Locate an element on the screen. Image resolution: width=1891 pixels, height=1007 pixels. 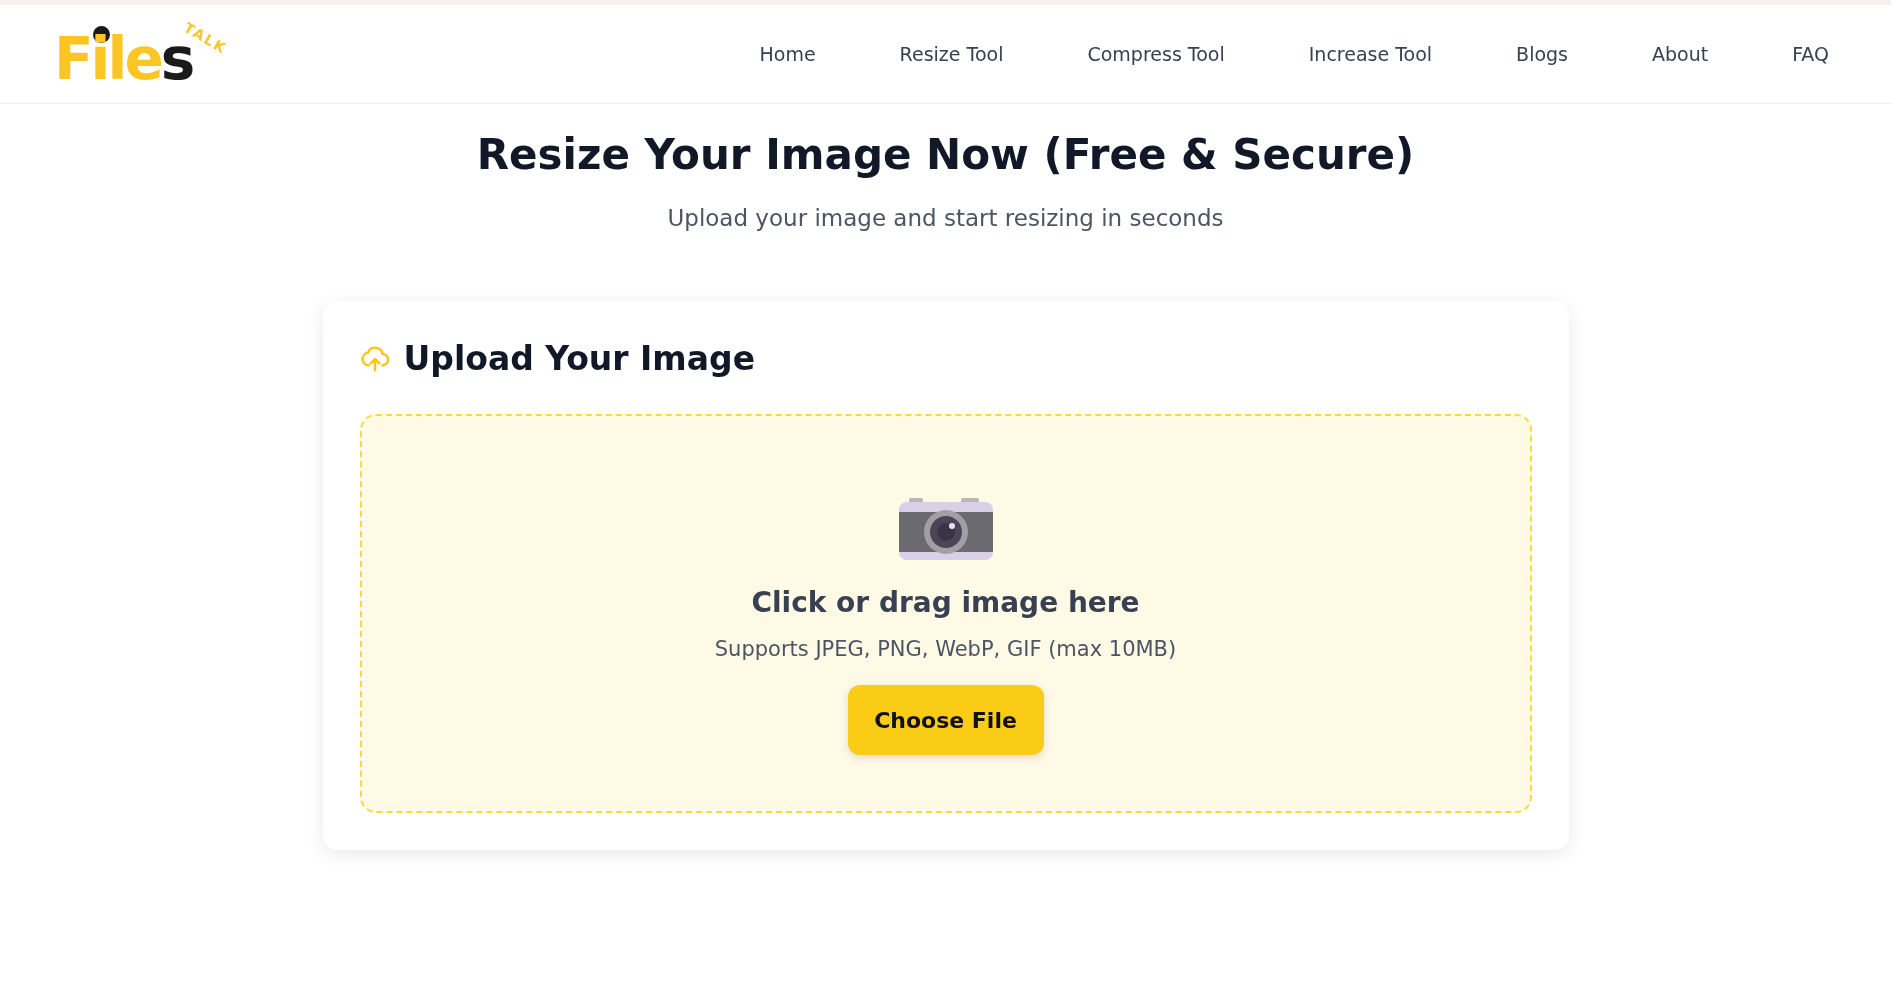
nav-link: FAQ is located at coordinates (1810, 54).